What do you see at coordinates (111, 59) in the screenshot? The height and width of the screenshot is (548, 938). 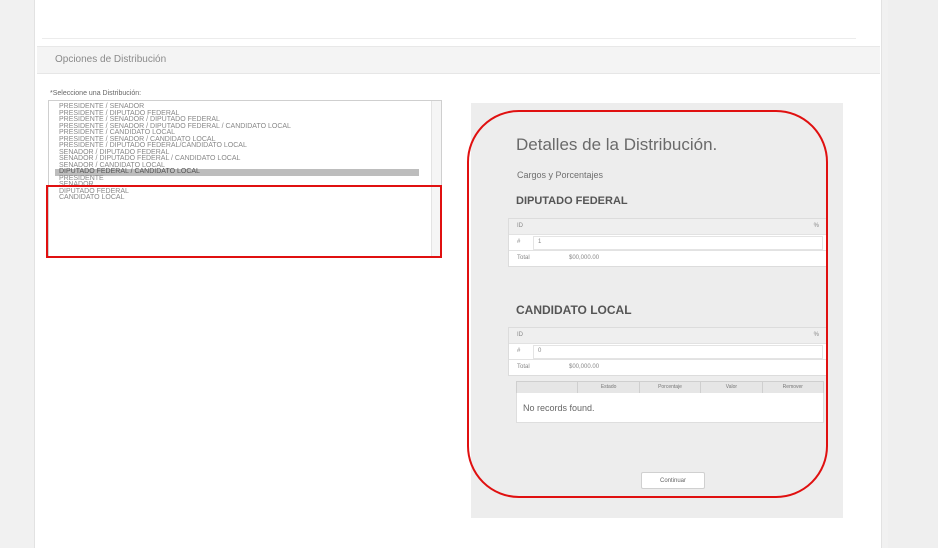 I see `section-title: Opciones de Distribución` at bounding box center [111, 59].